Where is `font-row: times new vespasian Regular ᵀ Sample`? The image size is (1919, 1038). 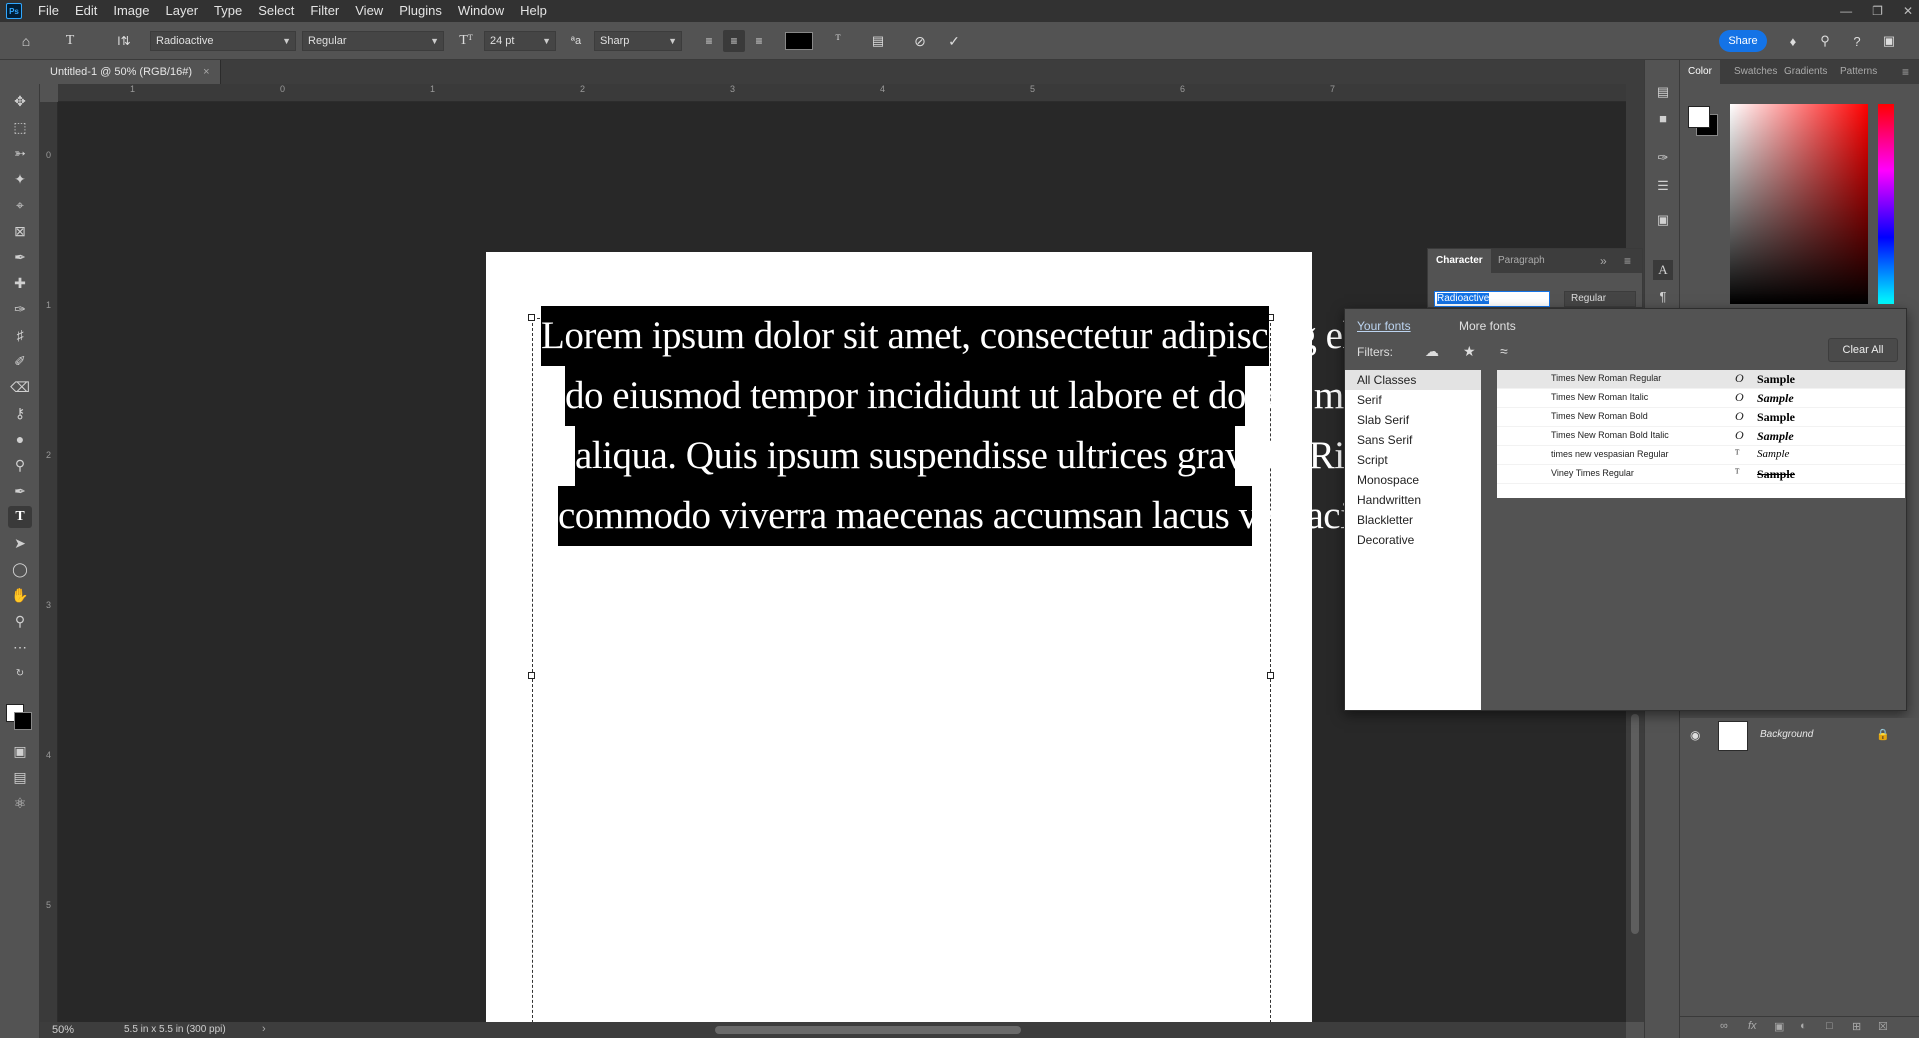 font-row: times new vespasian Regular ᵀ Sample is located at coordinates (1701, 455).